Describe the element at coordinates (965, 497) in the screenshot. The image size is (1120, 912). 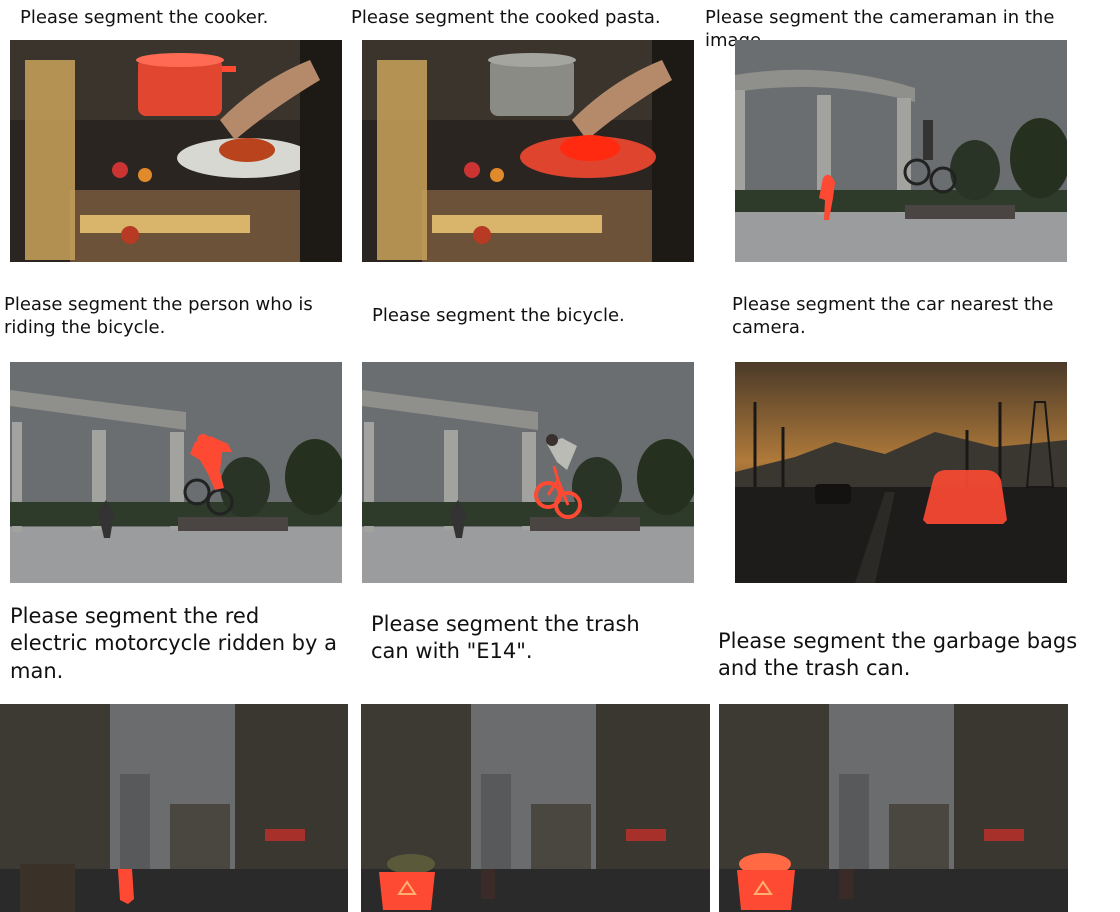
I see `car-mask` at that location.